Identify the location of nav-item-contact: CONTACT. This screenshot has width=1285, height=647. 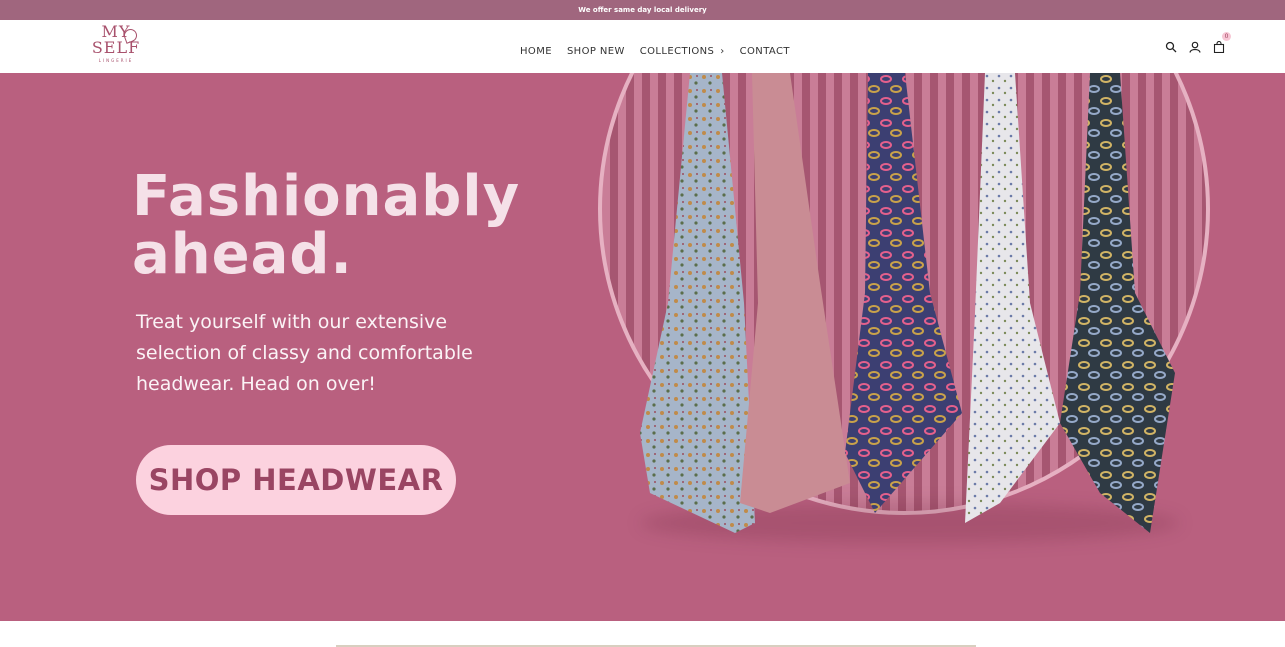
(765, 46).